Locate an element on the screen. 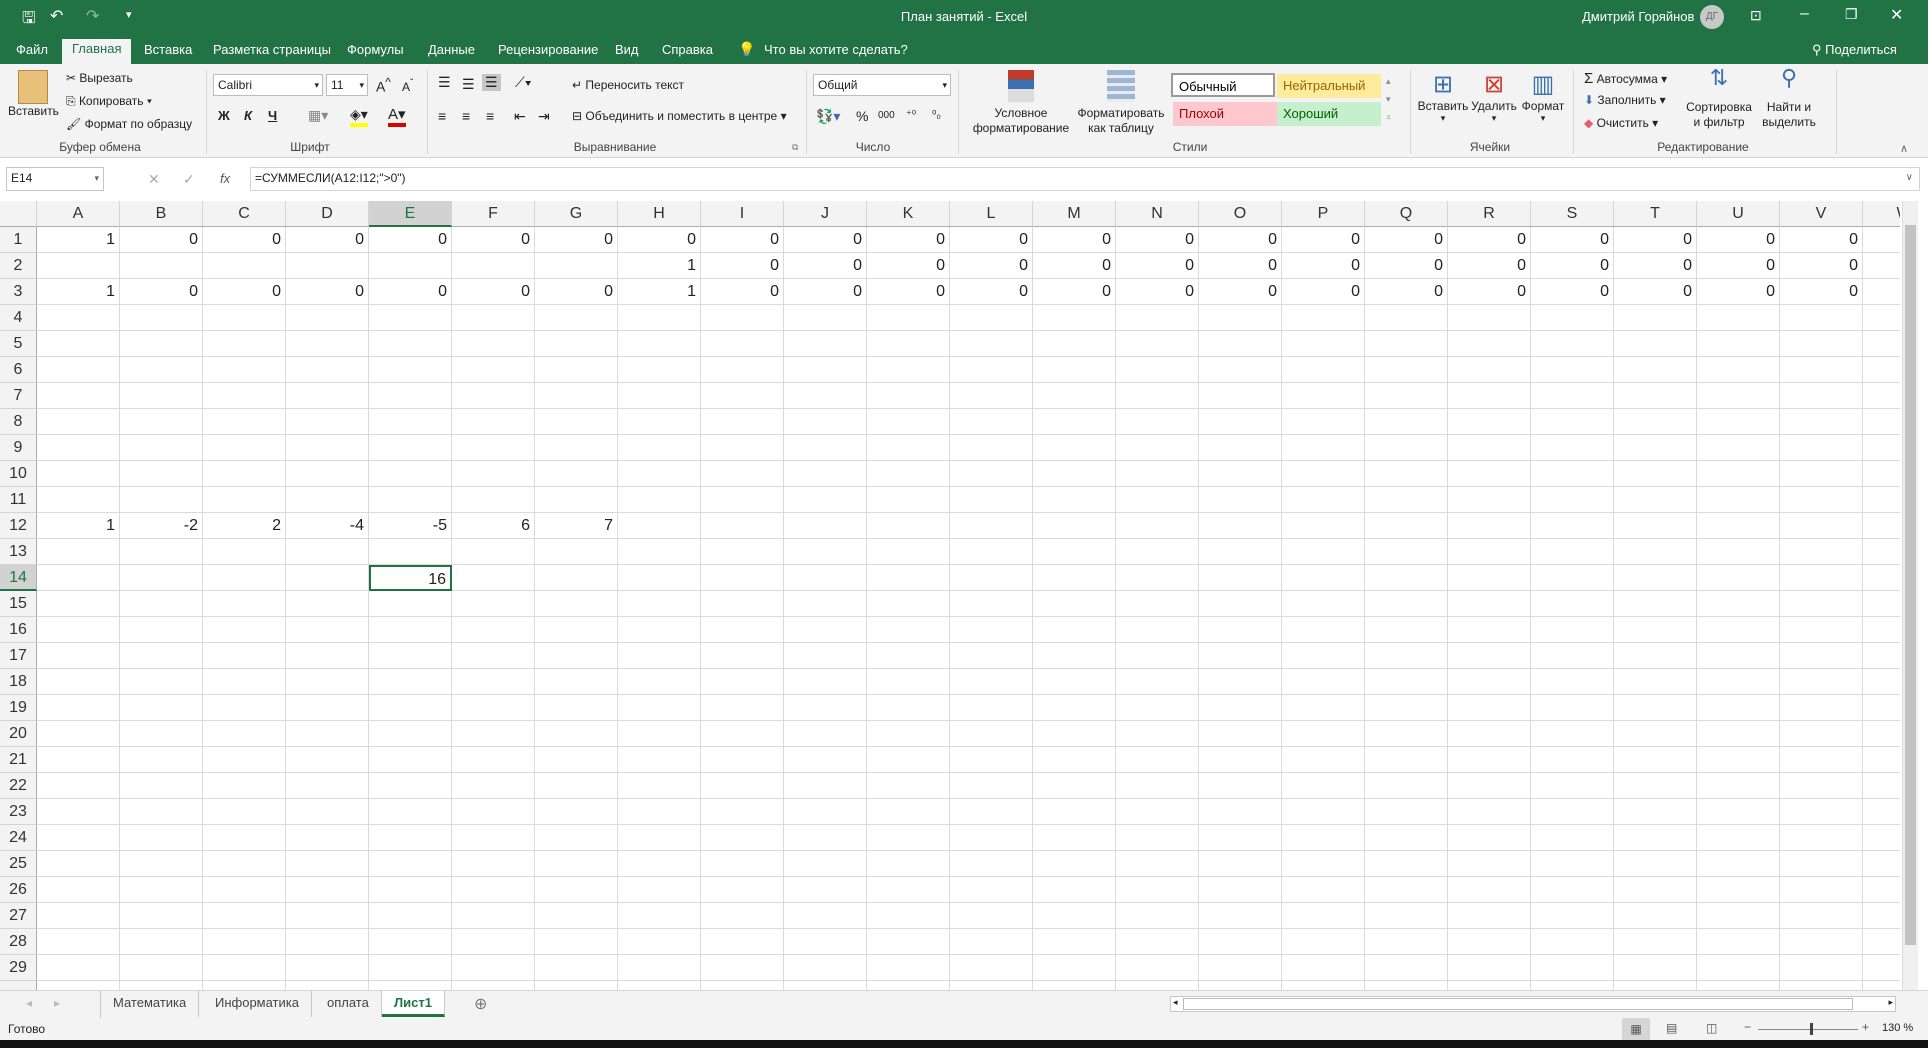 The height and width of the screenshot is (1048, 1928). cell-H8 is located at coordinates (659, 422).